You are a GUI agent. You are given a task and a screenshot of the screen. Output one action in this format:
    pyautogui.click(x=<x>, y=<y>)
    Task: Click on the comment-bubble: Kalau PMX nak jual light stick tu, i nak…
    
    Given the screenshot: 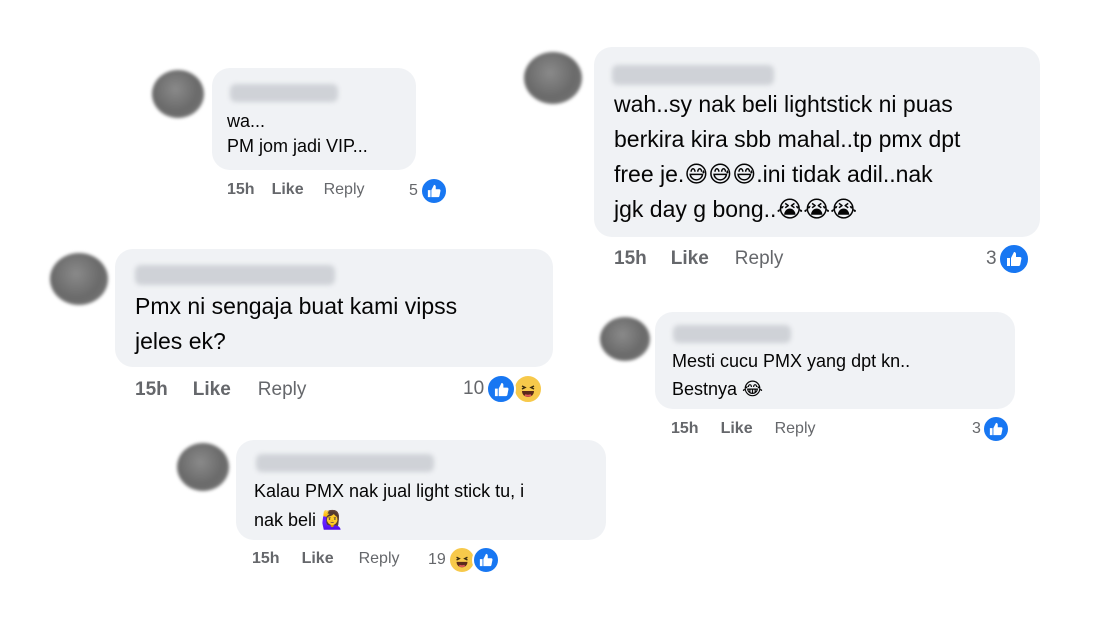 What is the action you would take?
    pyautogui.click(x=421, y=490)
    